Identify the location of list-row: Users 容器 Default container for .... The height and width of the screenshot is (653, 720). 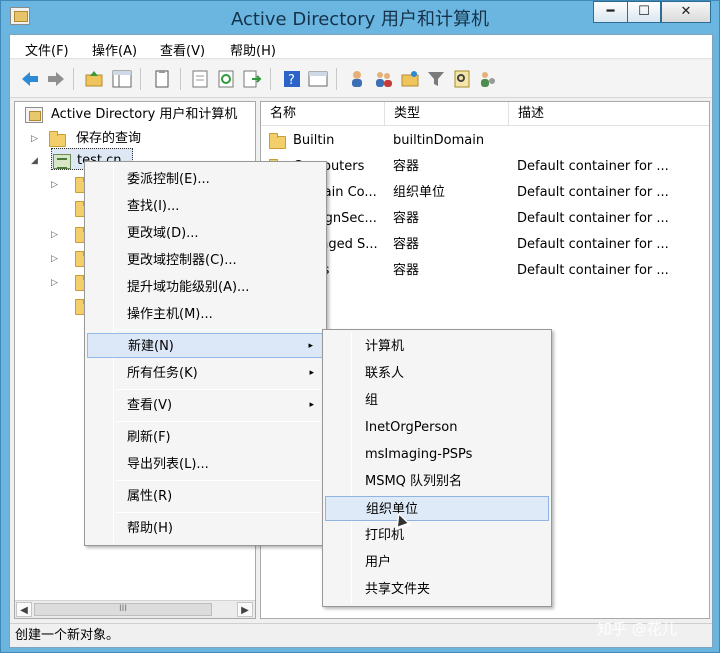
(485, 271).